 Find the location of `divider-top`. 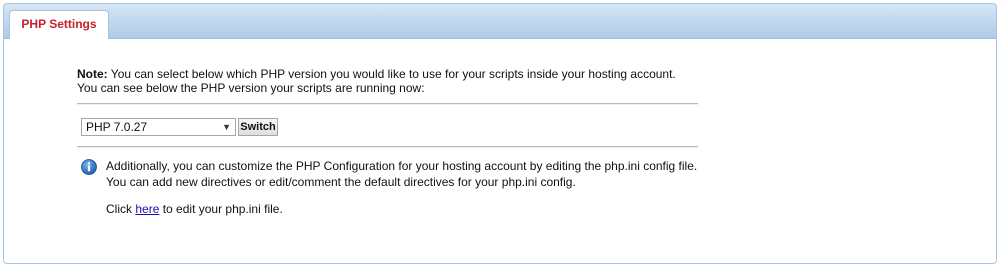

divider-top is located at coordinates (387, 104).